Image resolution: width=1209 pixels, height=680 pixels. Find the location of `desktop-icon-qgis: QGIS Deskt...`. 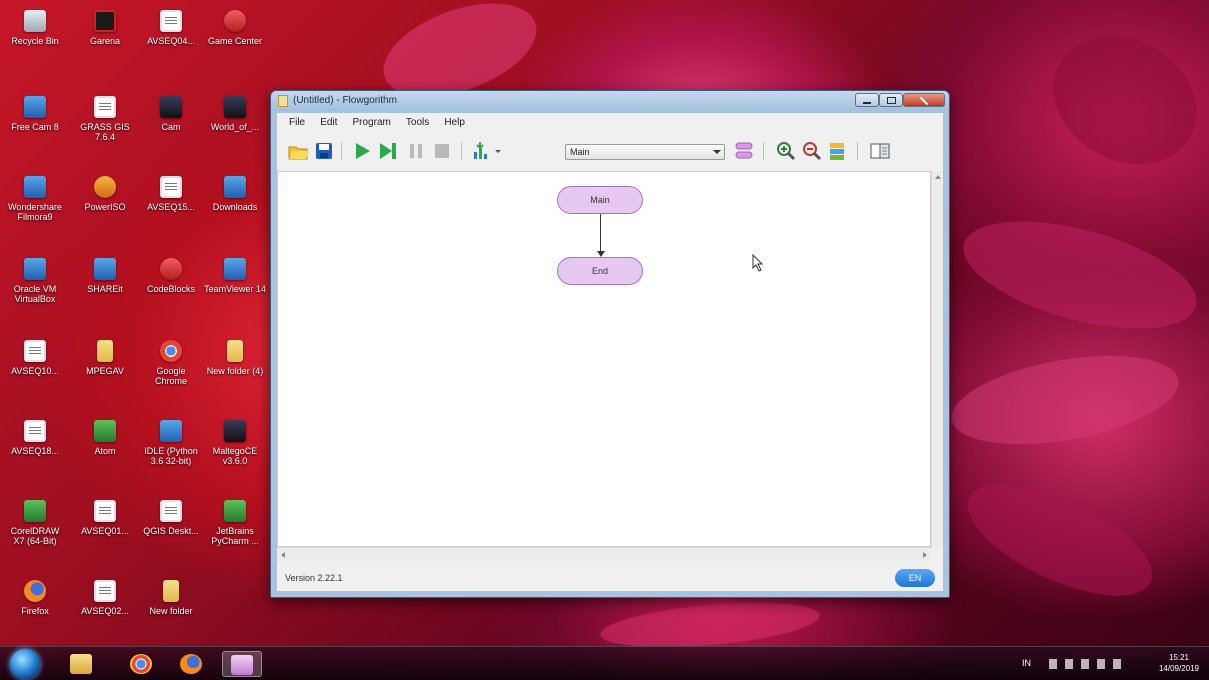

desktop-icon-qgis: QGIS Deskt... is located at coordinates (171, 518).